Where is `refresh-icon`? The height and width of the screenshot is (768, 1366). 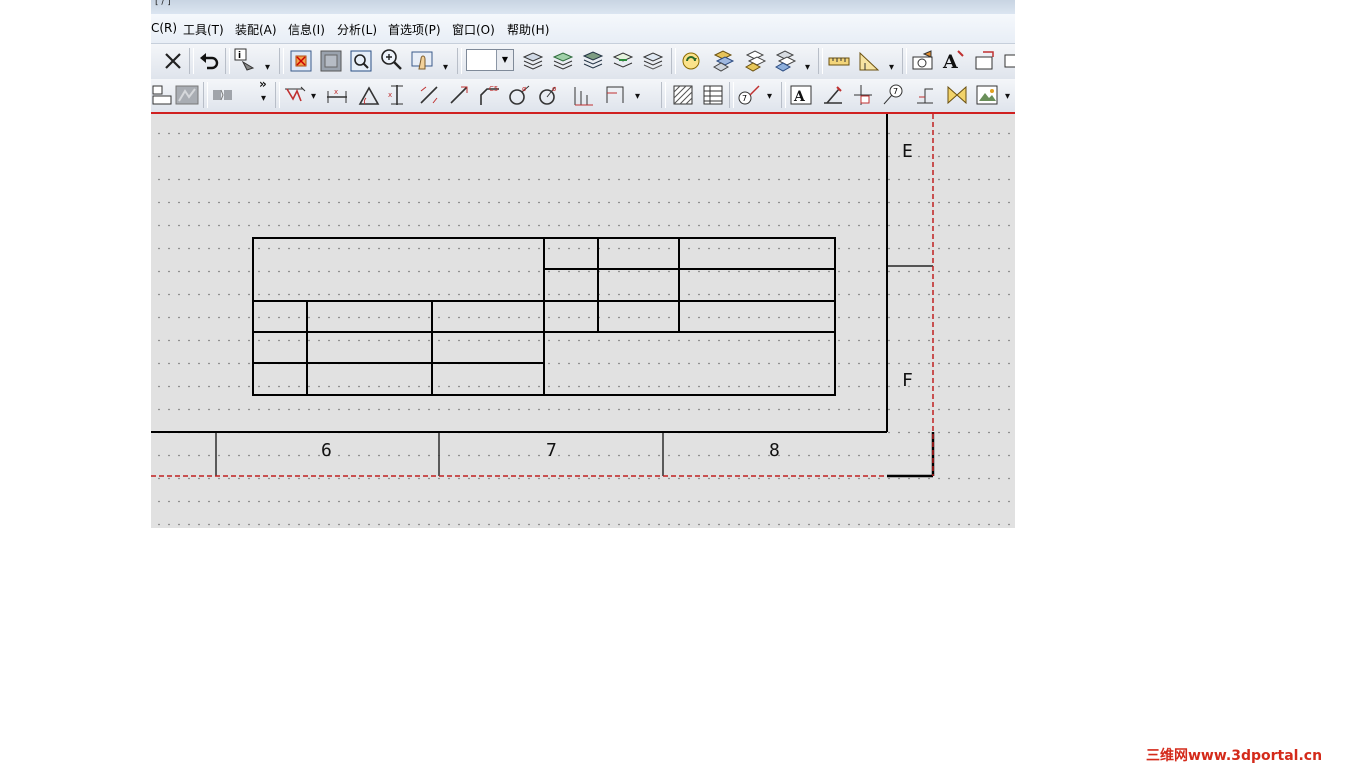 refresh-icon is located at coordinates (691, 61).